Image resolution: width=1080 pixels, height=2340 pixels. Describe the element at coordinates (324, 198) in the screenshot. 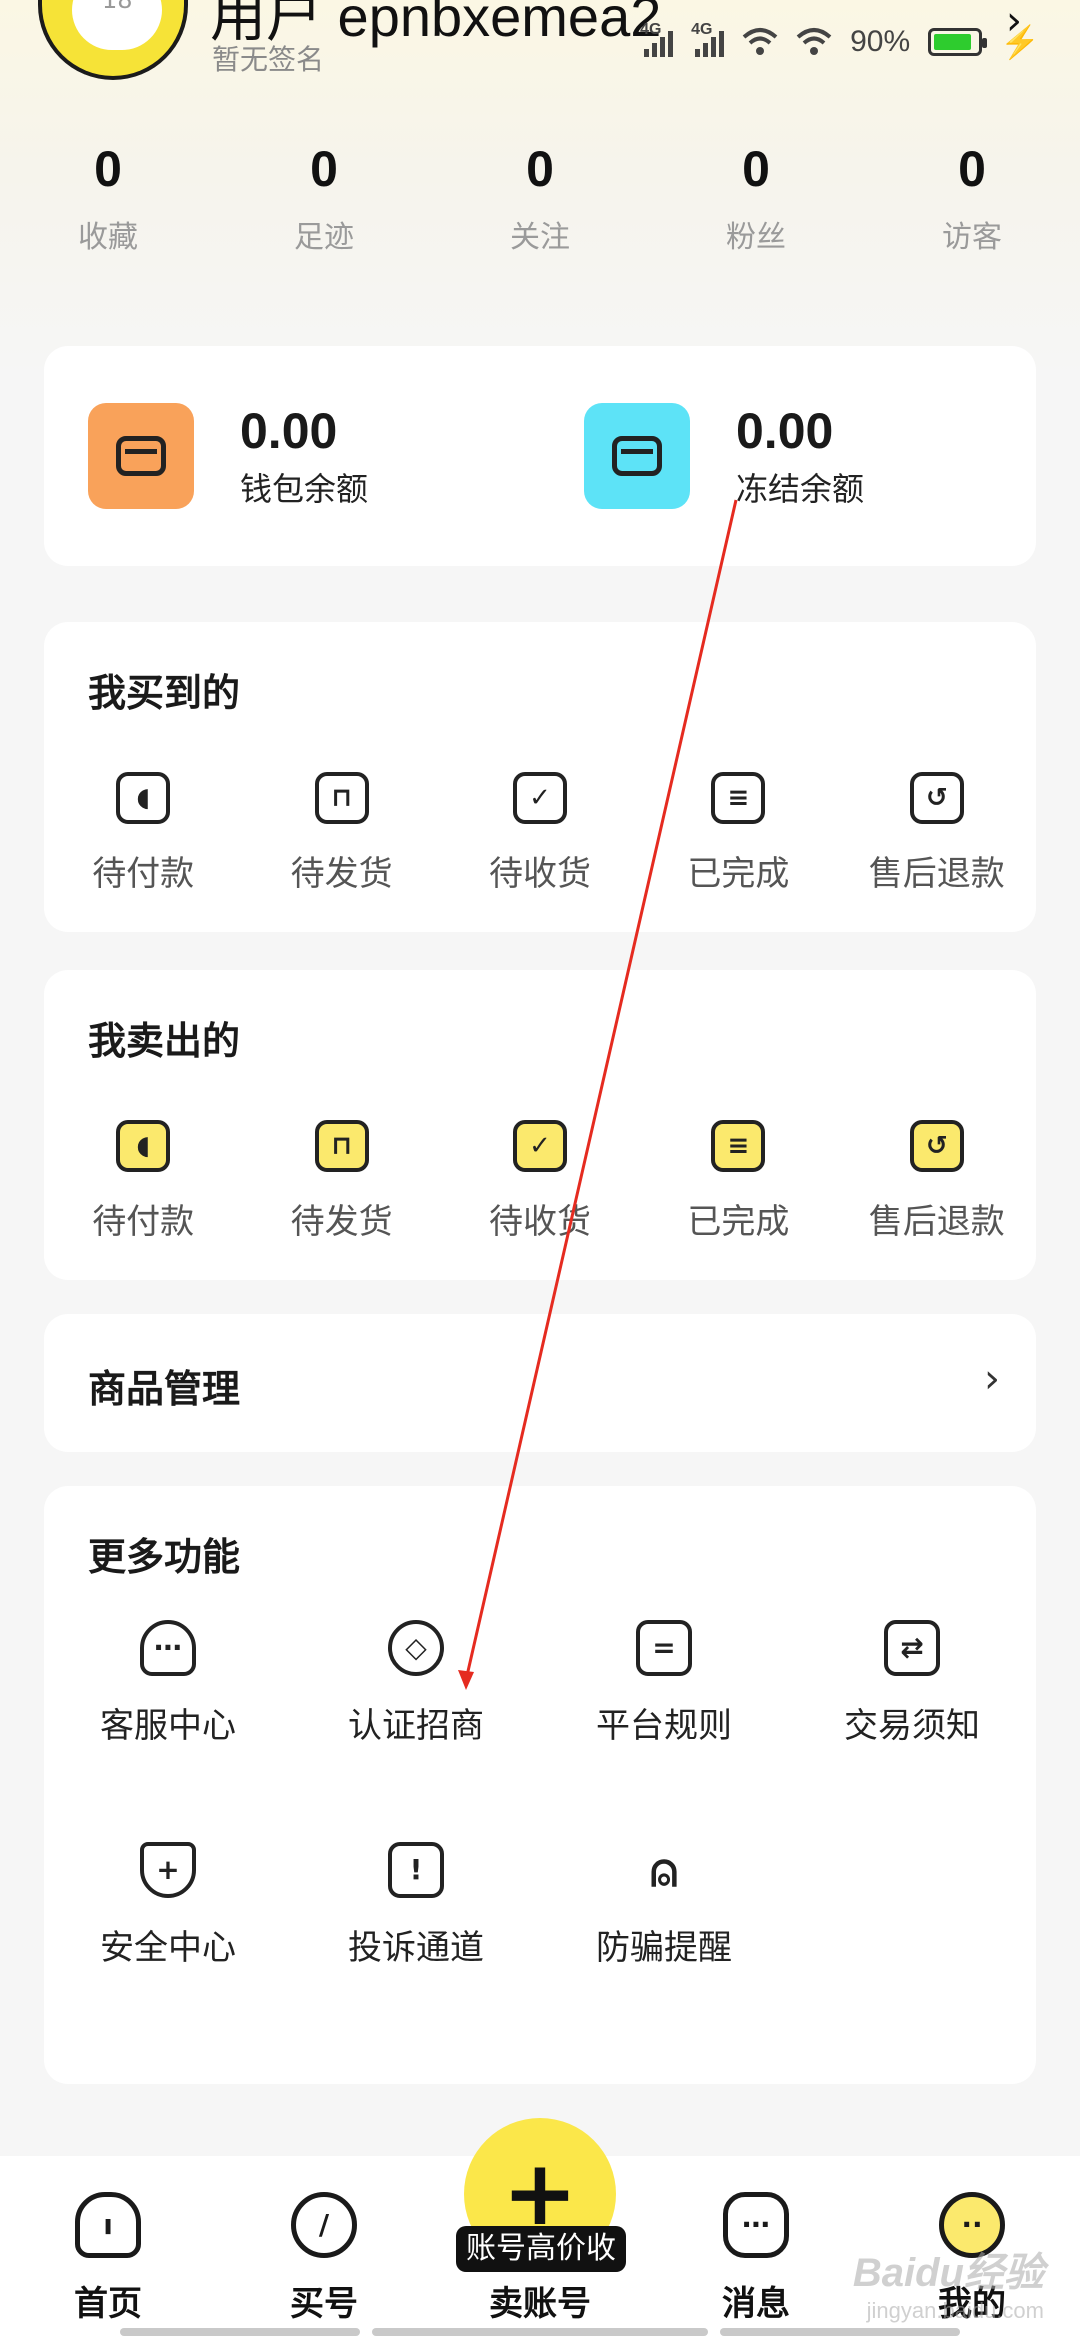

I see `stat-history: 0 足迹` at that location.